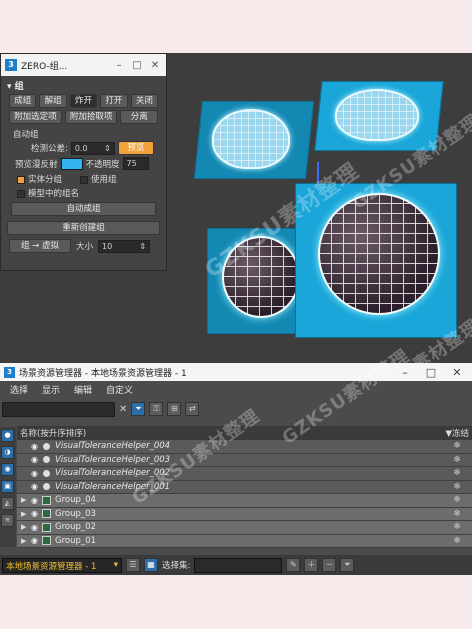  I want to click on add-set-icon: ＋, so click(311, 565).